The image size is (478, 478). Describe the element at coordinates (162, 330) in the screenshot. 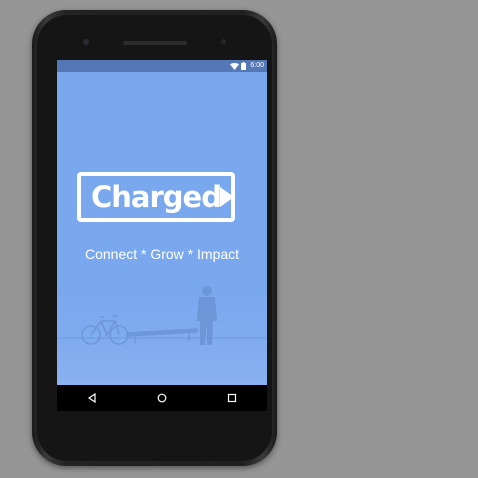

I see `background-scene-image` at that location.